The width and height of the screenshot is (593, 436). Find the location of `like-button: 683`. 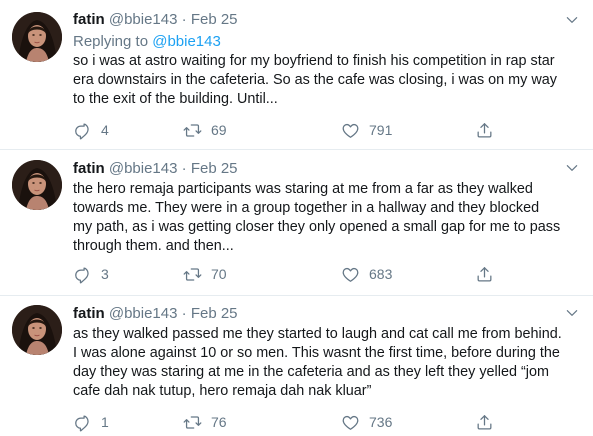

like-button: 683 is located at coordinates (366, 274).